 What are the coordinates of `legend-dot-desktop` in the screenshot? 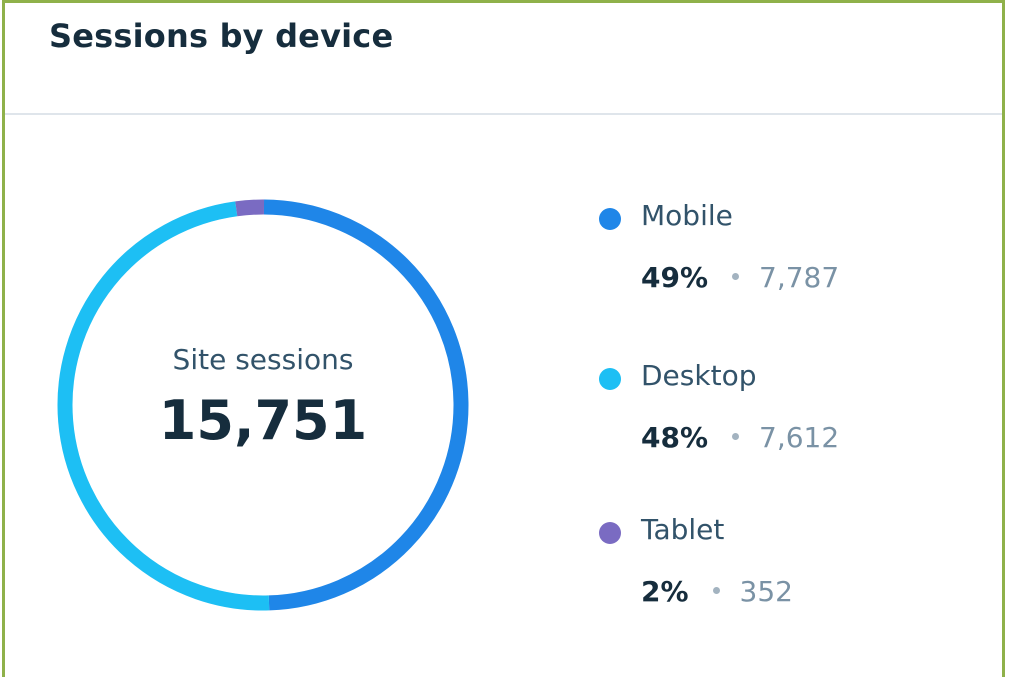 It's located at (610, 379).